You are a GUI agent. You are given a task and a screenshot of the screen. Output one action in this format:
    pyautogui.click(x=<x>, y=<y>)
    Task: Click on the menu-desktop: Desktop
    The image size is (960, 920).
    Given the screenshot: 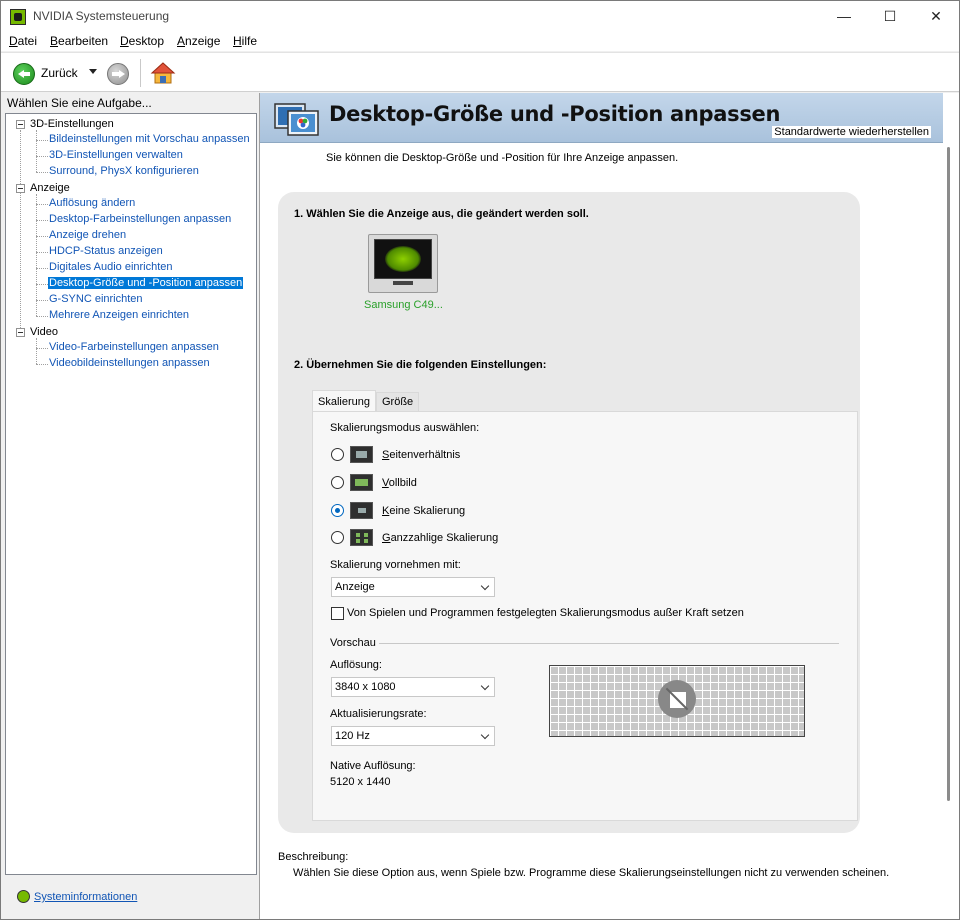 What is the action you would take?
    pyautogui.click(x=142, y=41)
    